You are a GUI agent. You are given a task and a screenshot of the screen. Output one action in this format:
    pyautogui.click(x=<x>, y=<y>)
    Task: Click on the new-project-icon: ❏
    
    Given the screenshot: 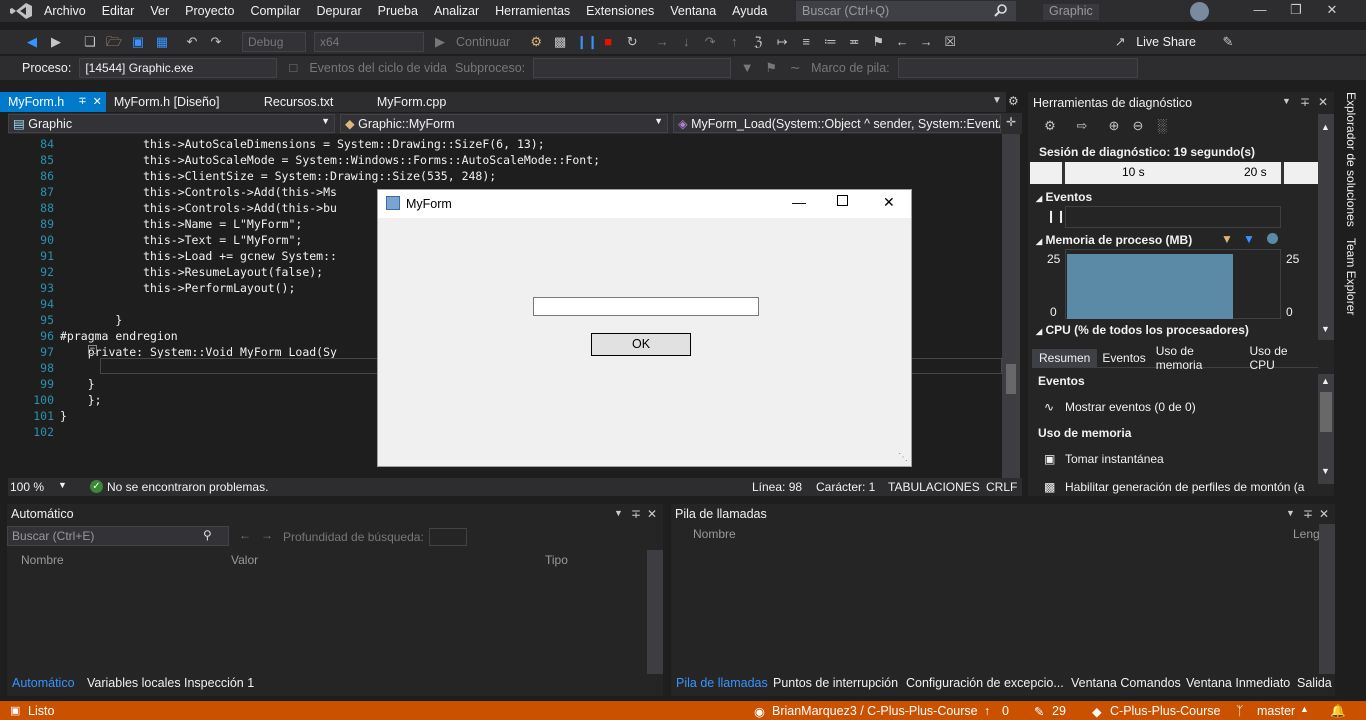 What is the action you would take?
    pyautogui.click(x=90, y=42)
    